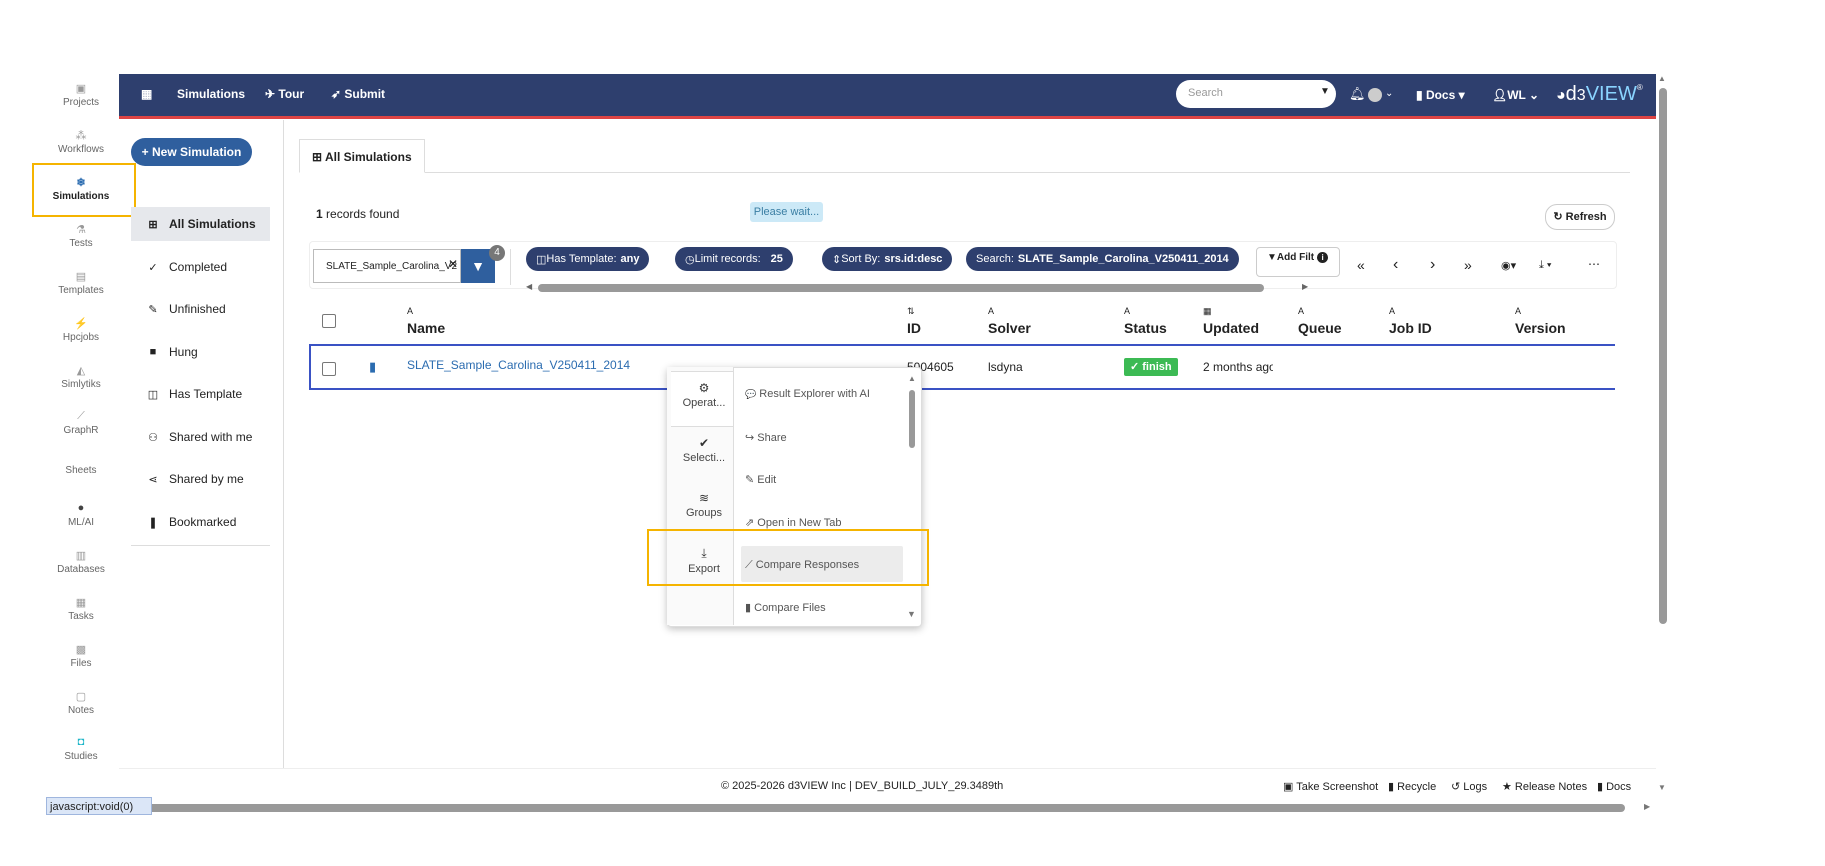 This screenshot has width=1825, height=866. What do you see at coordinates (588, 259) in the screenshot?
I see `chip-has-template: ◫ Has Template: any` at bounding box center [588, 259].